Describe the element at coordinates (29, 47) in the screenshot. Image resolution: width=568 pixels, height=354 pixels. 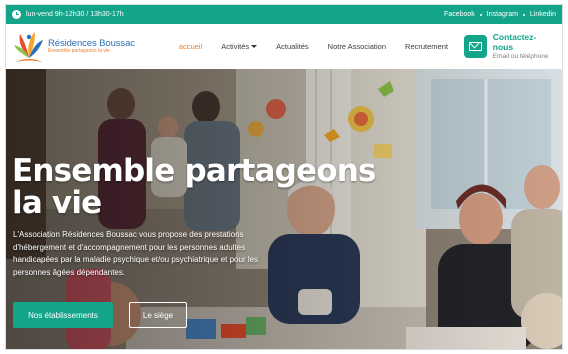
I see `logo-mark-icon` at that location.